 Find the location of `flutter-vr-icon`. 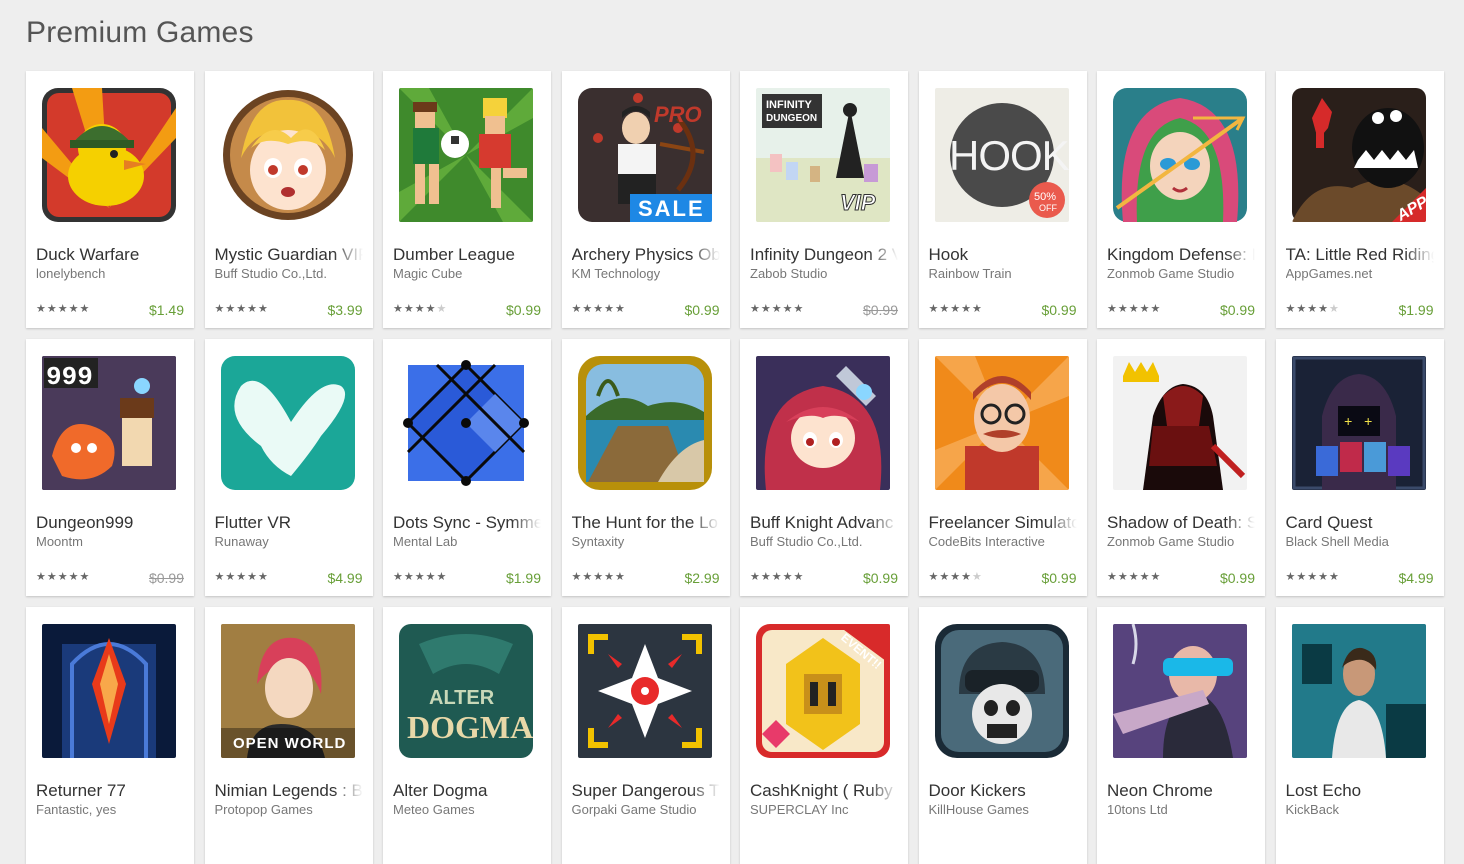

flutter-vr-icon is located at coordinates (287, 423).